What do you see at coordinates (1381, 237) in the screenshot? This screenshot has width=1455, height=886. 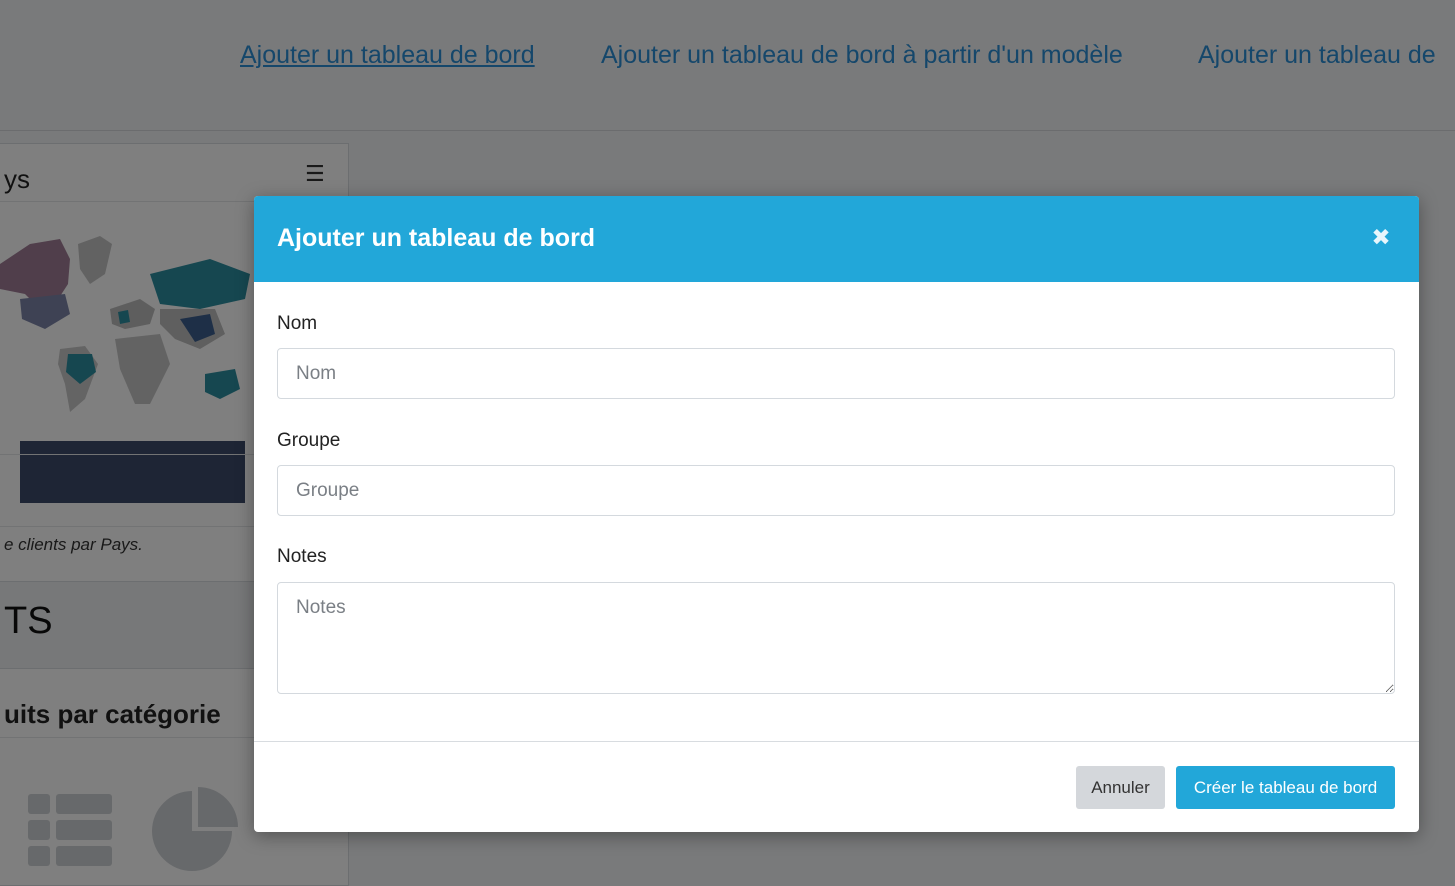 I see `close-icon: ✖` at bounding box center [1381, 237].